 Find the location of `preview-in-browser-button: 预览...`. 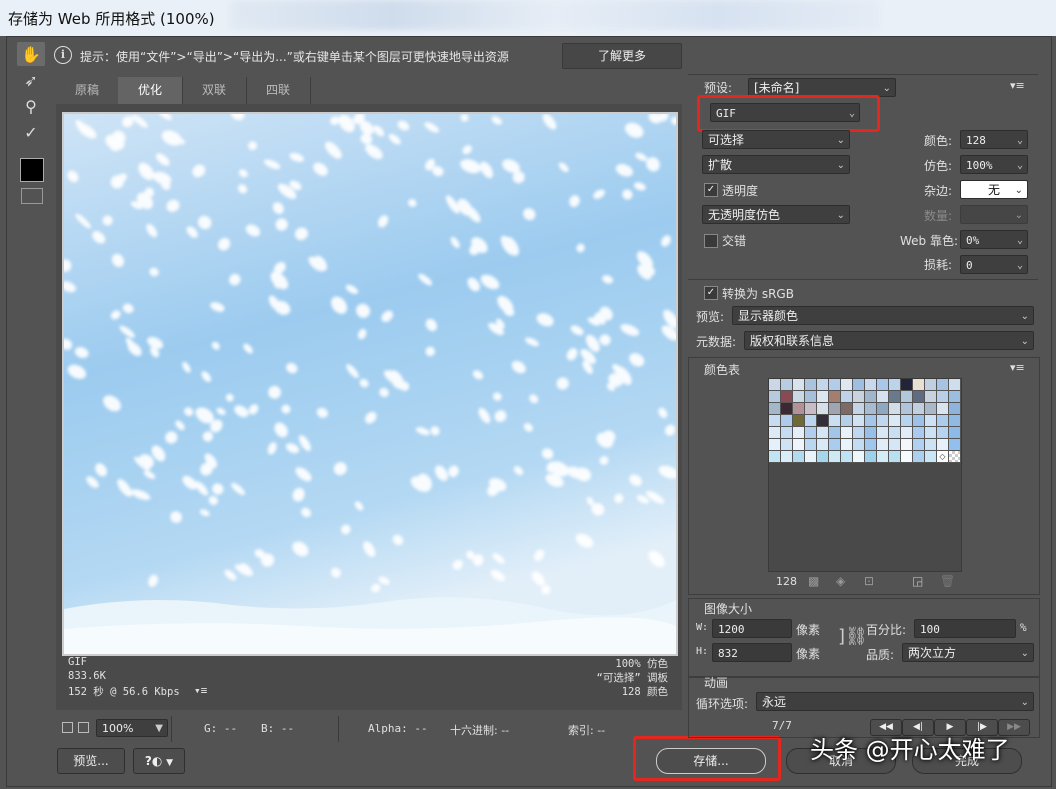

preview-in-browser-button: 预览... is located at coordinates (91, 761).